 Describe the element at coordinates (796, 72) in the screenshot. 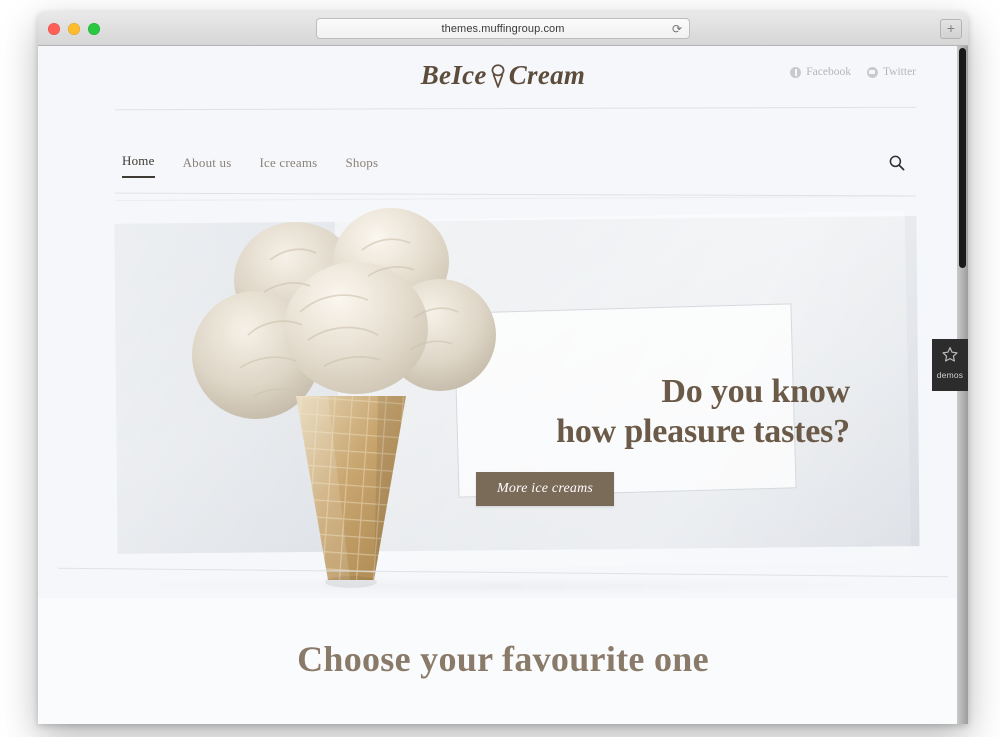

I see `facebook-icon` at that location.